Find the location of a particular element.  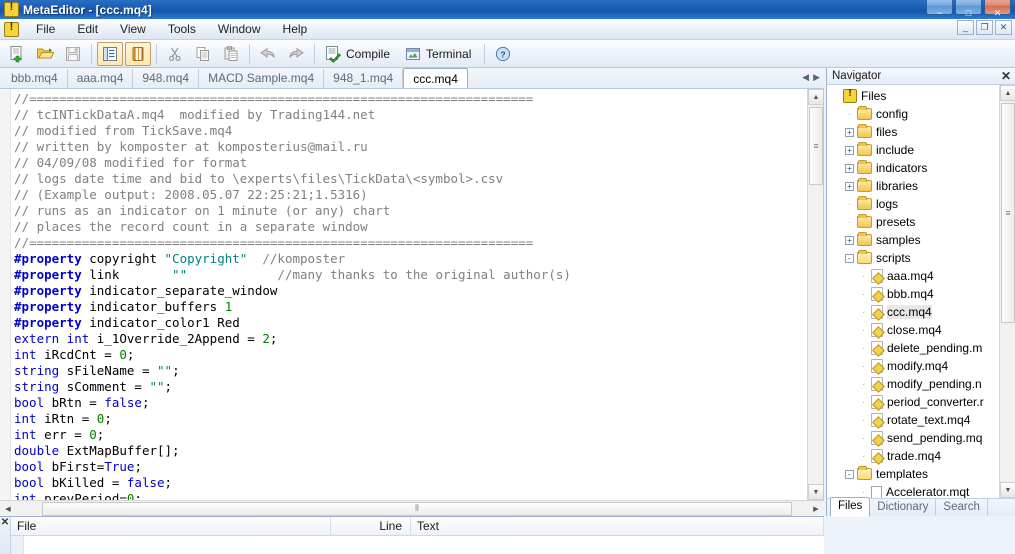

nav-node-bbb-mq4: · bbb.mq4 is located at coordinates (913, 294).